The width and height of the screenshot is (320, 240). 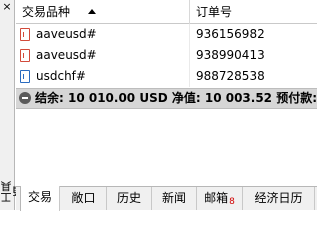 I want to click on tab-trade: 交易, so click(x=40, y=198).